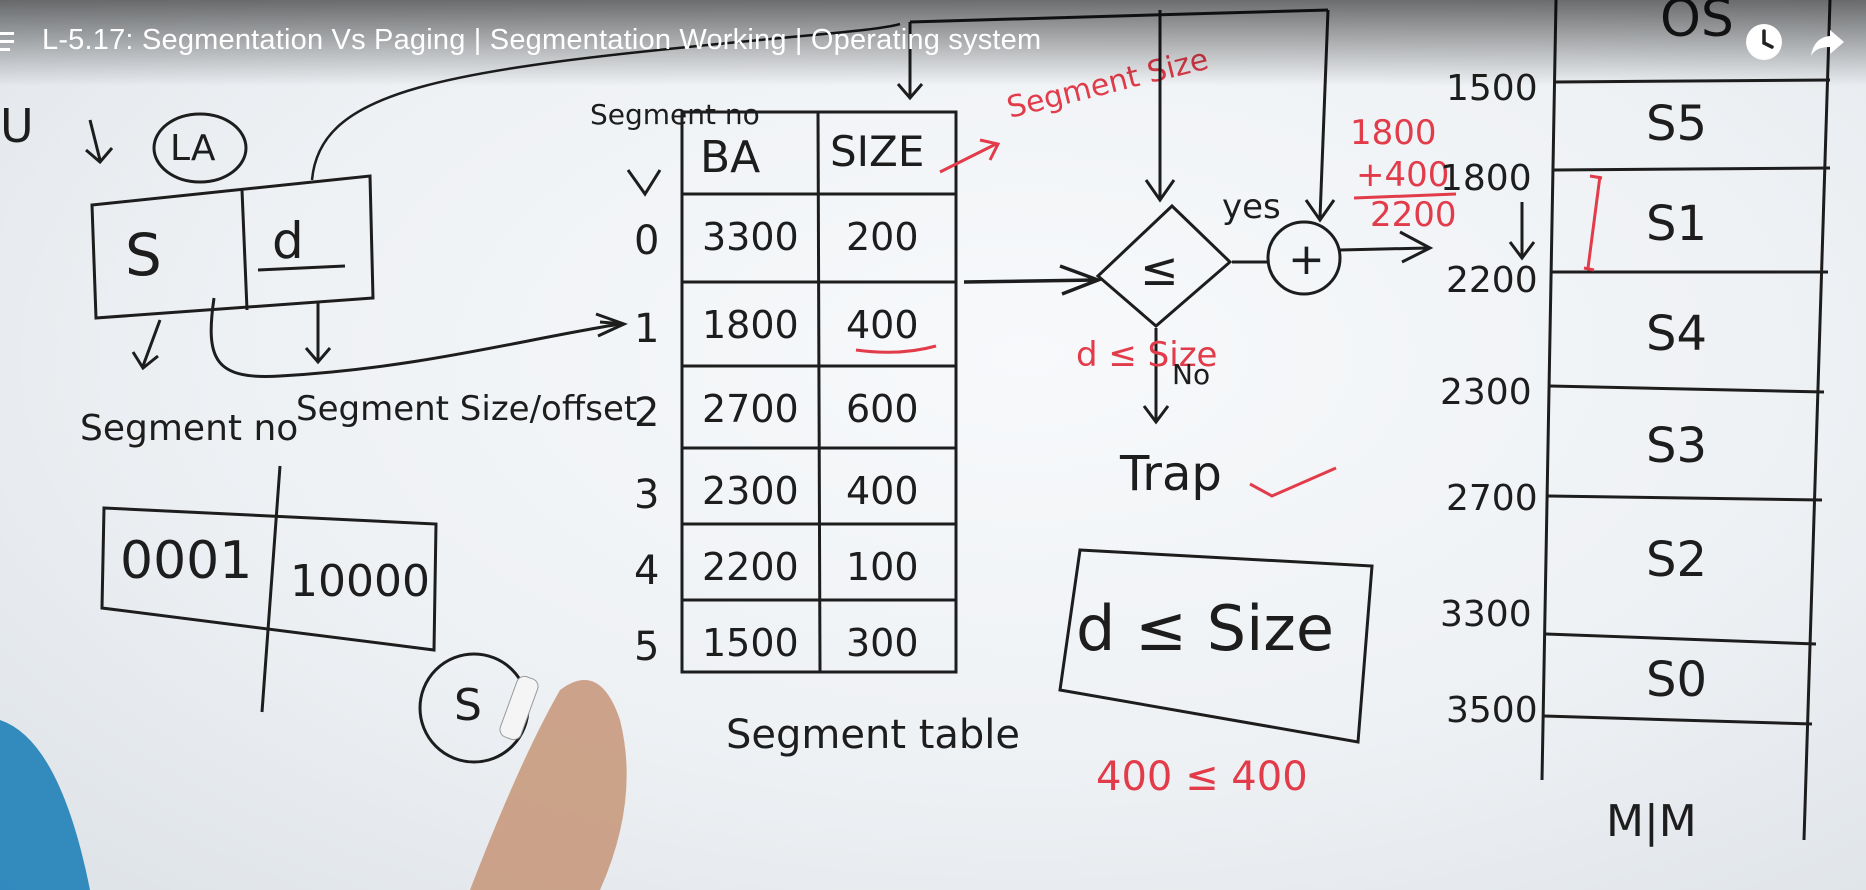  What do you see at coordinates (1170, 474) in the screenshot?
I see `trap-label: Trap` at bounding box center [1170, 474].